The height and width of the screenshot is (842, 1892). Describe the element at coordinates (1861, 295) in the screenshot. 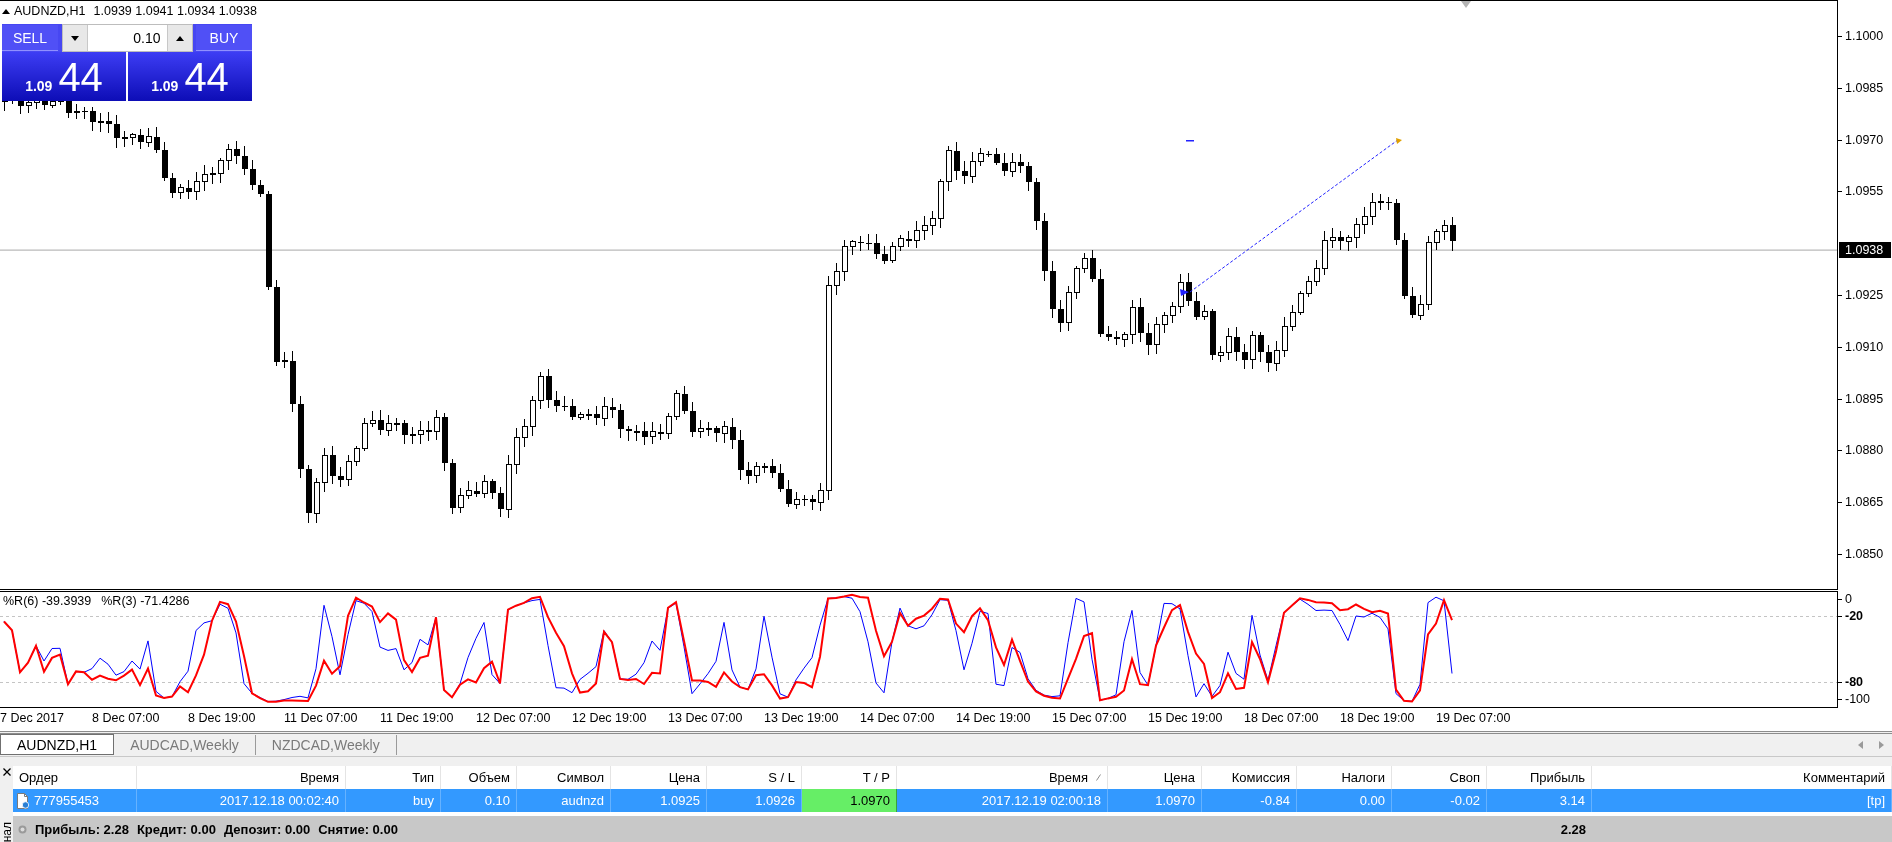

I see `price-tick-label: 1.0925` at that location.